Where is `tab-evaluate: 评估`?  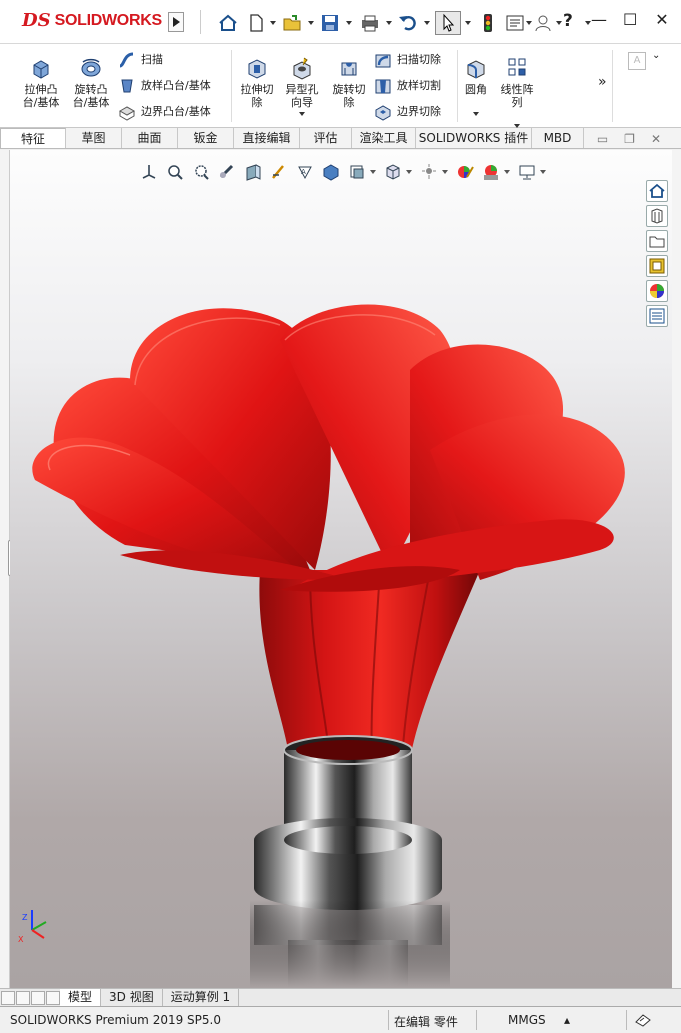
tab-evaluate: 评估 is located at coordinates (326, 138).